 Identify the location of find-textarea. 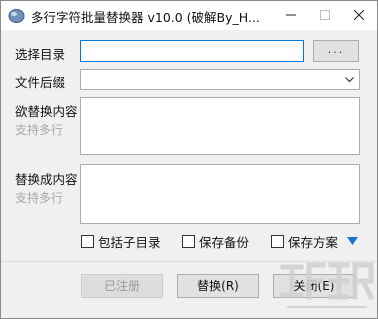
(220, 126).